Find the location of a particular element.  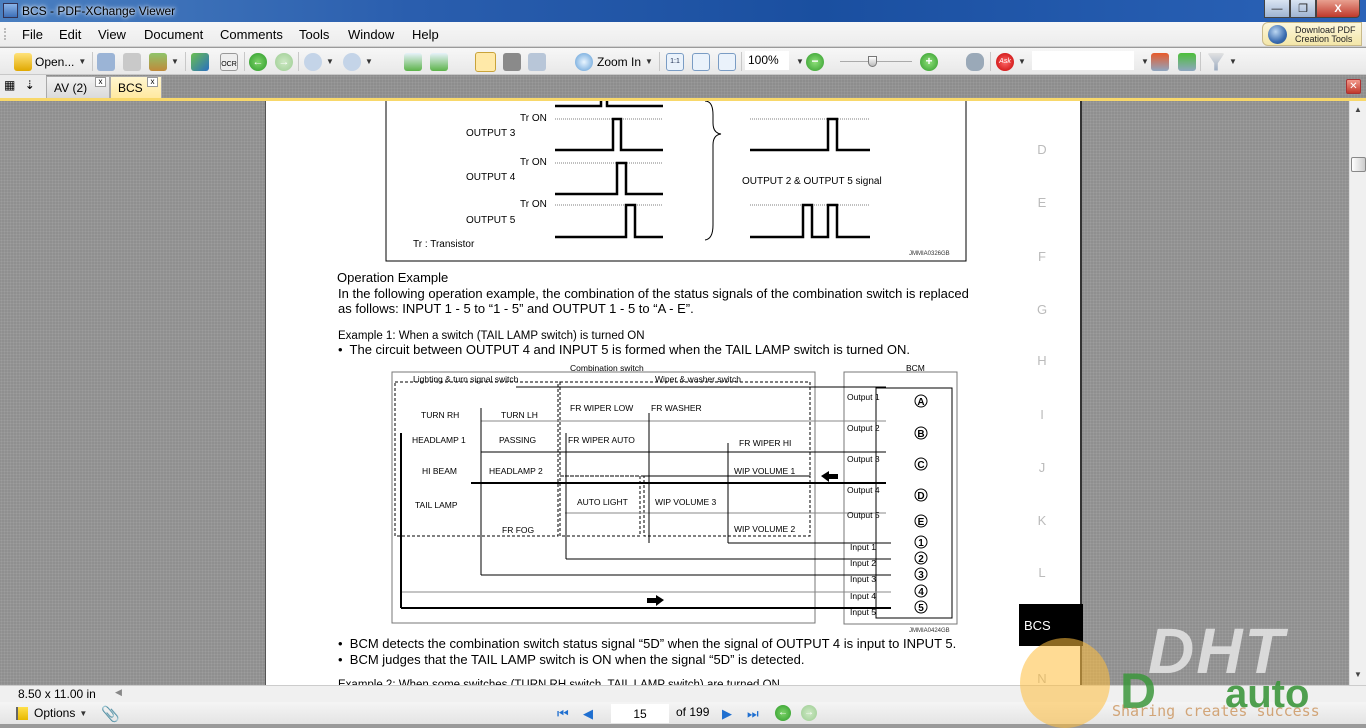

last-page-icon: ⏭ is located at coordinates (753, 714).